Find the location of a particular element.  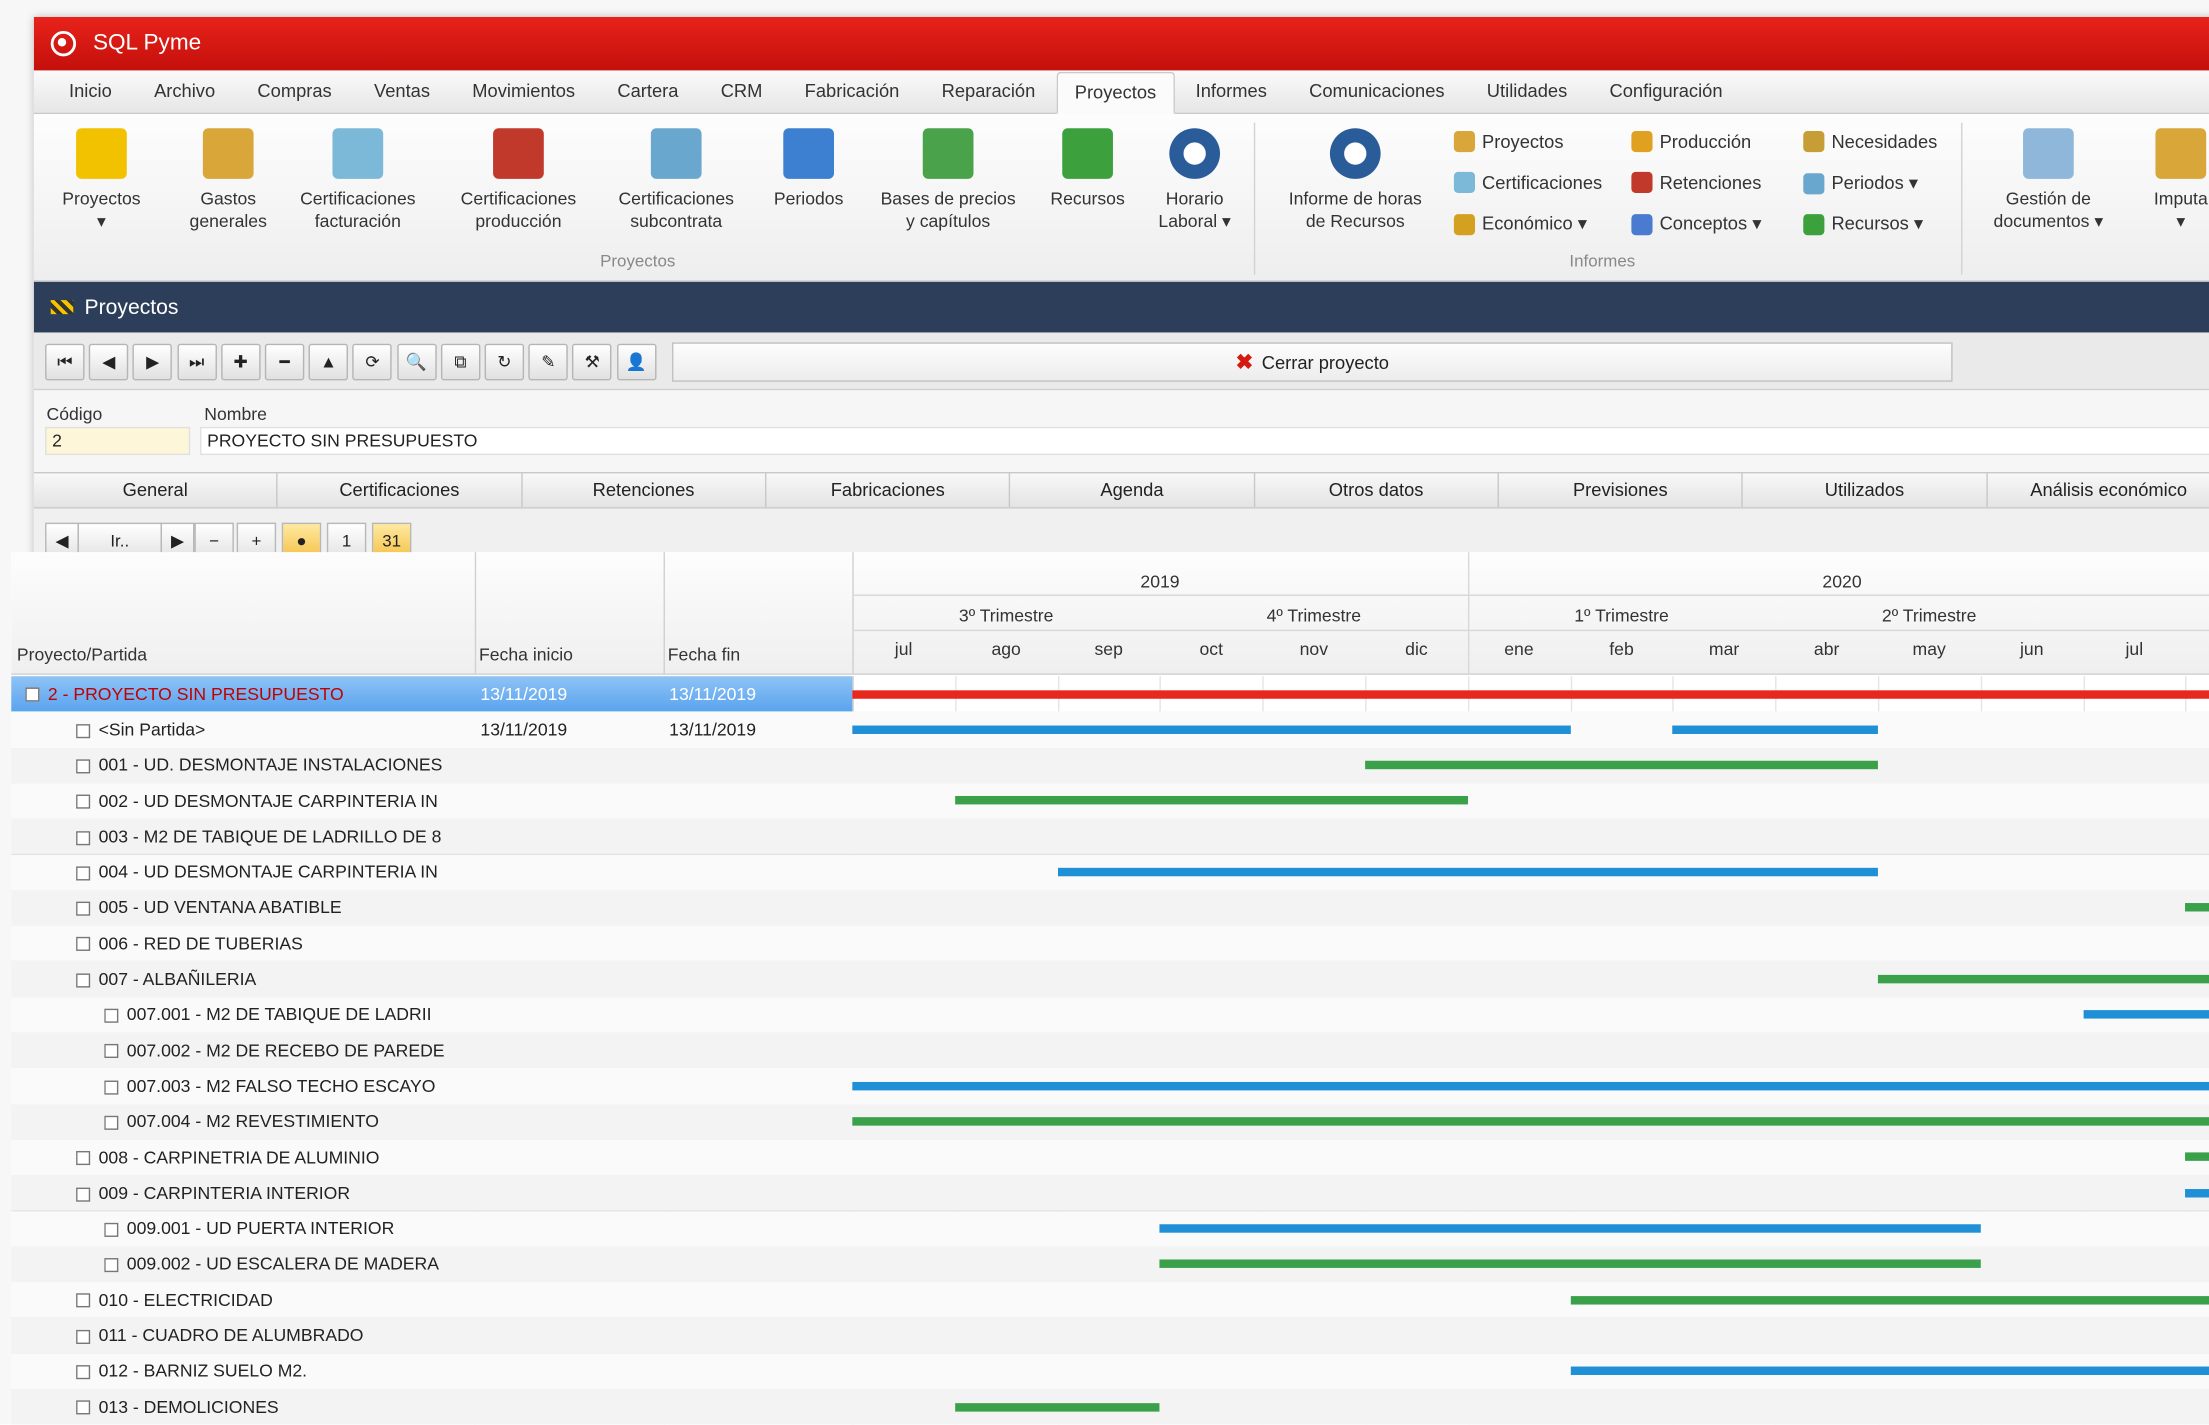

ribbon-certificaciones-produccion: Certificaciones producción is located at coordinates (518, 180).